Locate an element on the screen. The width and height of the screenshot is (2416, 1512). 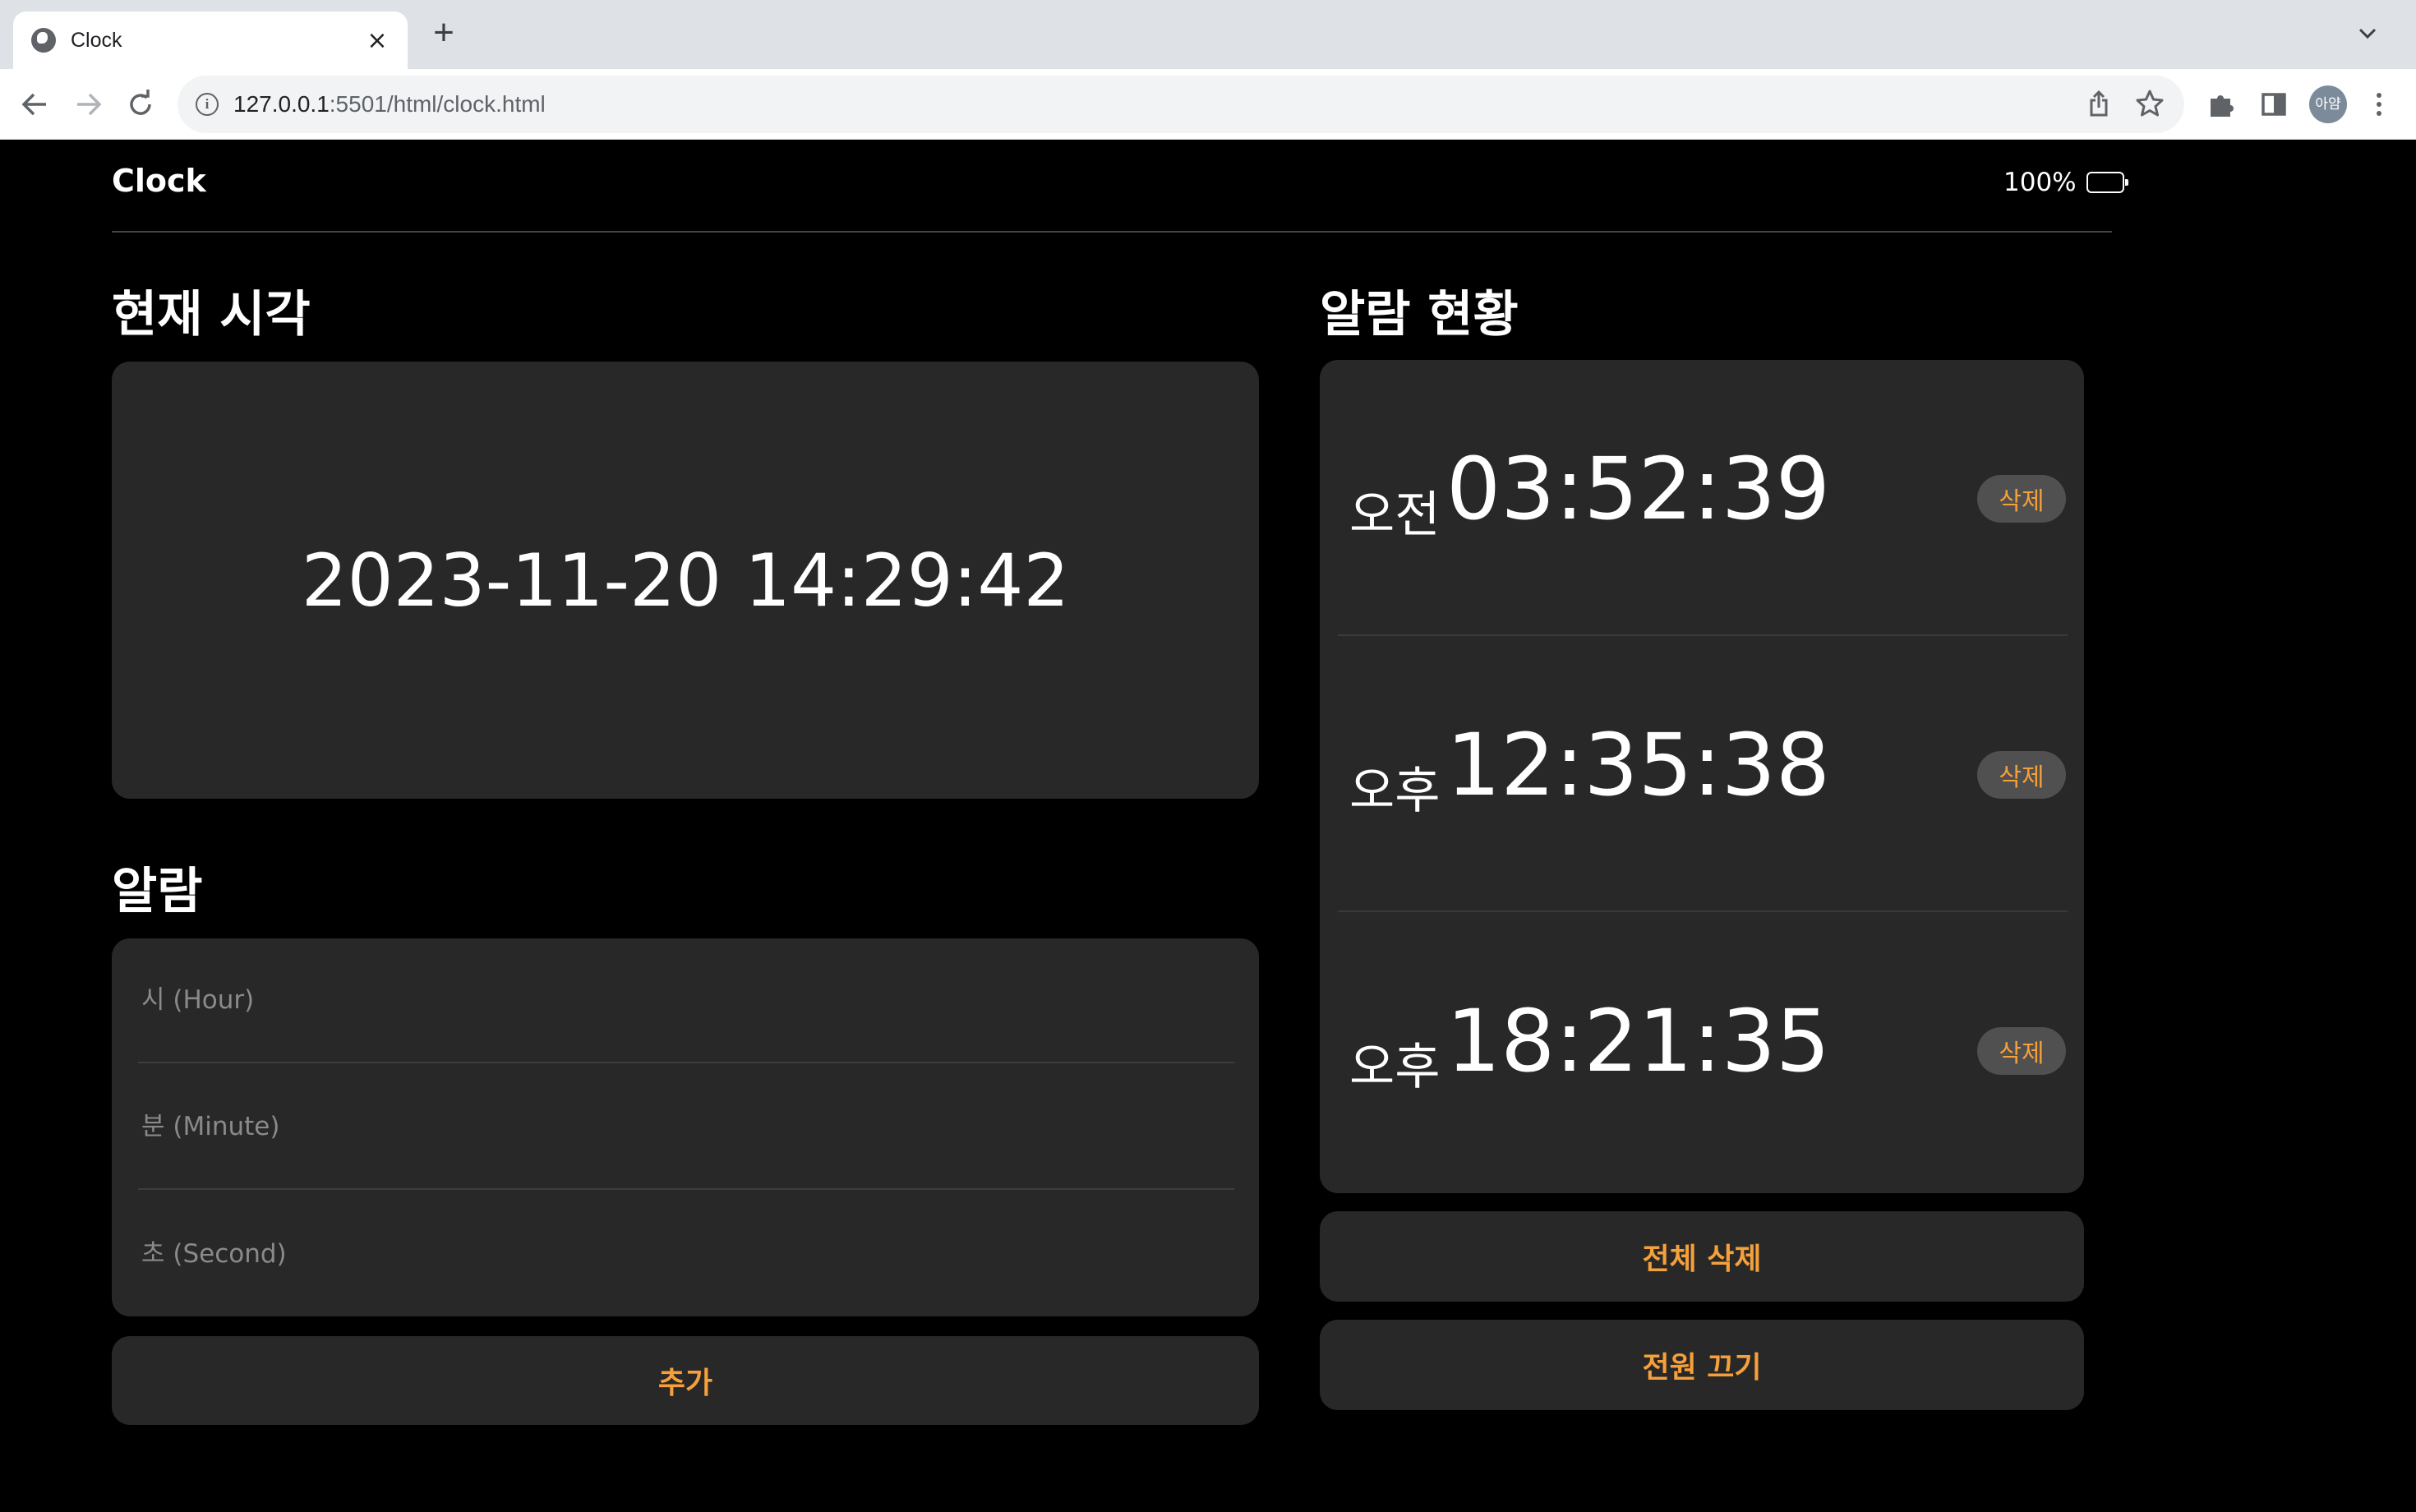
alarm-time: 03:52:39 is located at coordinates (1639, 489).